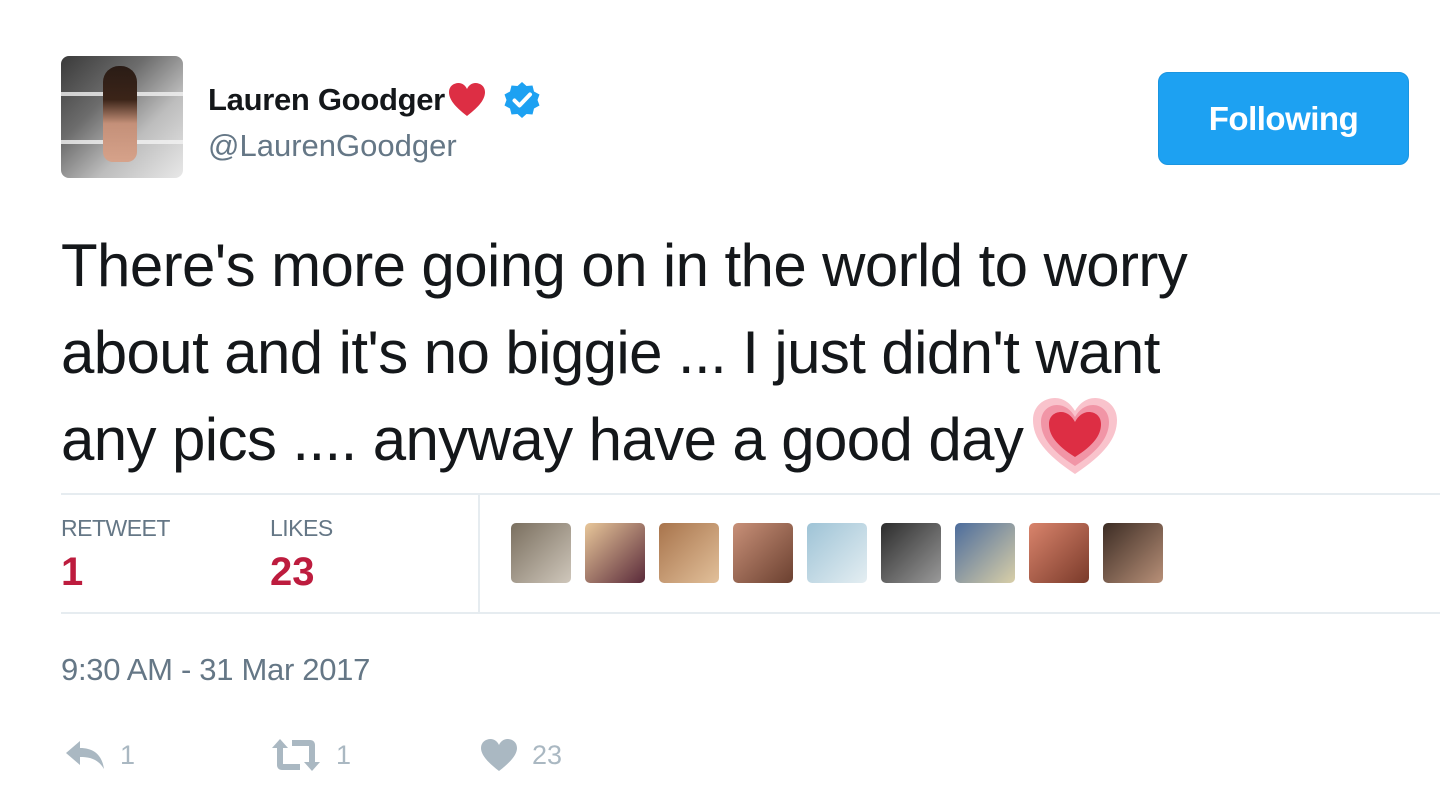 The height and width of the screenshot is (803, 1440). What do you see at coordinates (85, 755) in the screenshot?
I see `reply-icon` at bounding box center [85, 755].